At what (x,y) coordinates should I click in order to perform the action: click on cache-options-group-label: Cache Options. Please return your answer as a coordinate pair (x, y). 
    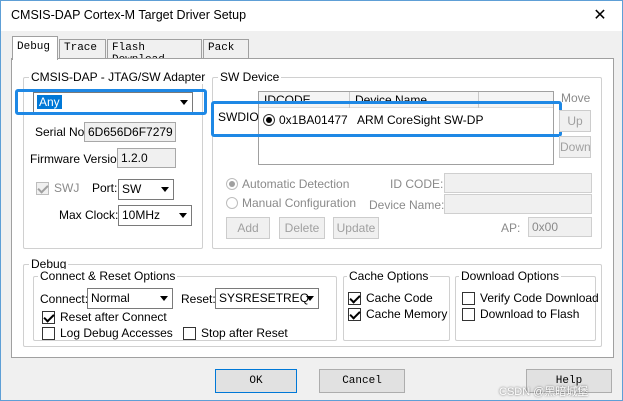
    Looking at the image, I should click on (389, 276).